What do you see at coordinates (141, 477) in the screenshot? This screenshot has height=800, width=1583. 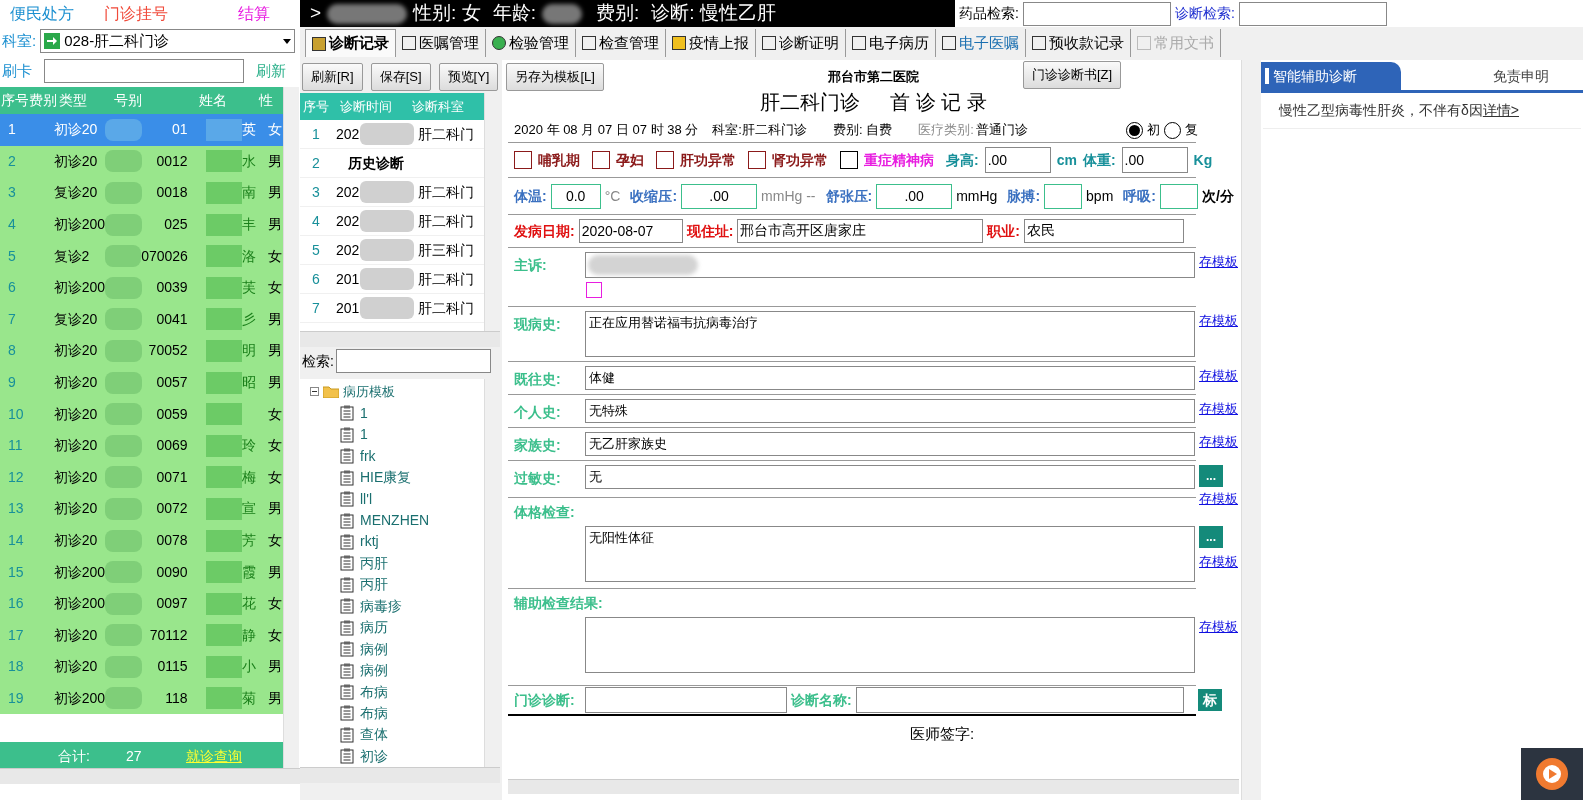 I see `patient-row: 12 初诊20 0071 梅 女` at bounding box center [141, 477].